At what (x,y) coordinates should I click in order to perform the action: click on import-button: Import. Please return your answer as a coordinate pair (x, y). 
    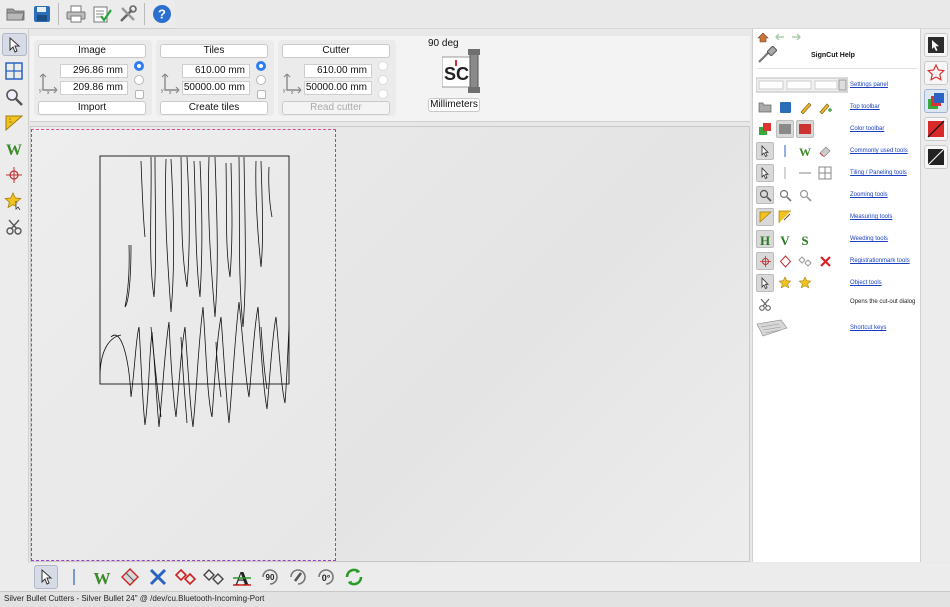
    Looking at the image, I should click on (92, 108).